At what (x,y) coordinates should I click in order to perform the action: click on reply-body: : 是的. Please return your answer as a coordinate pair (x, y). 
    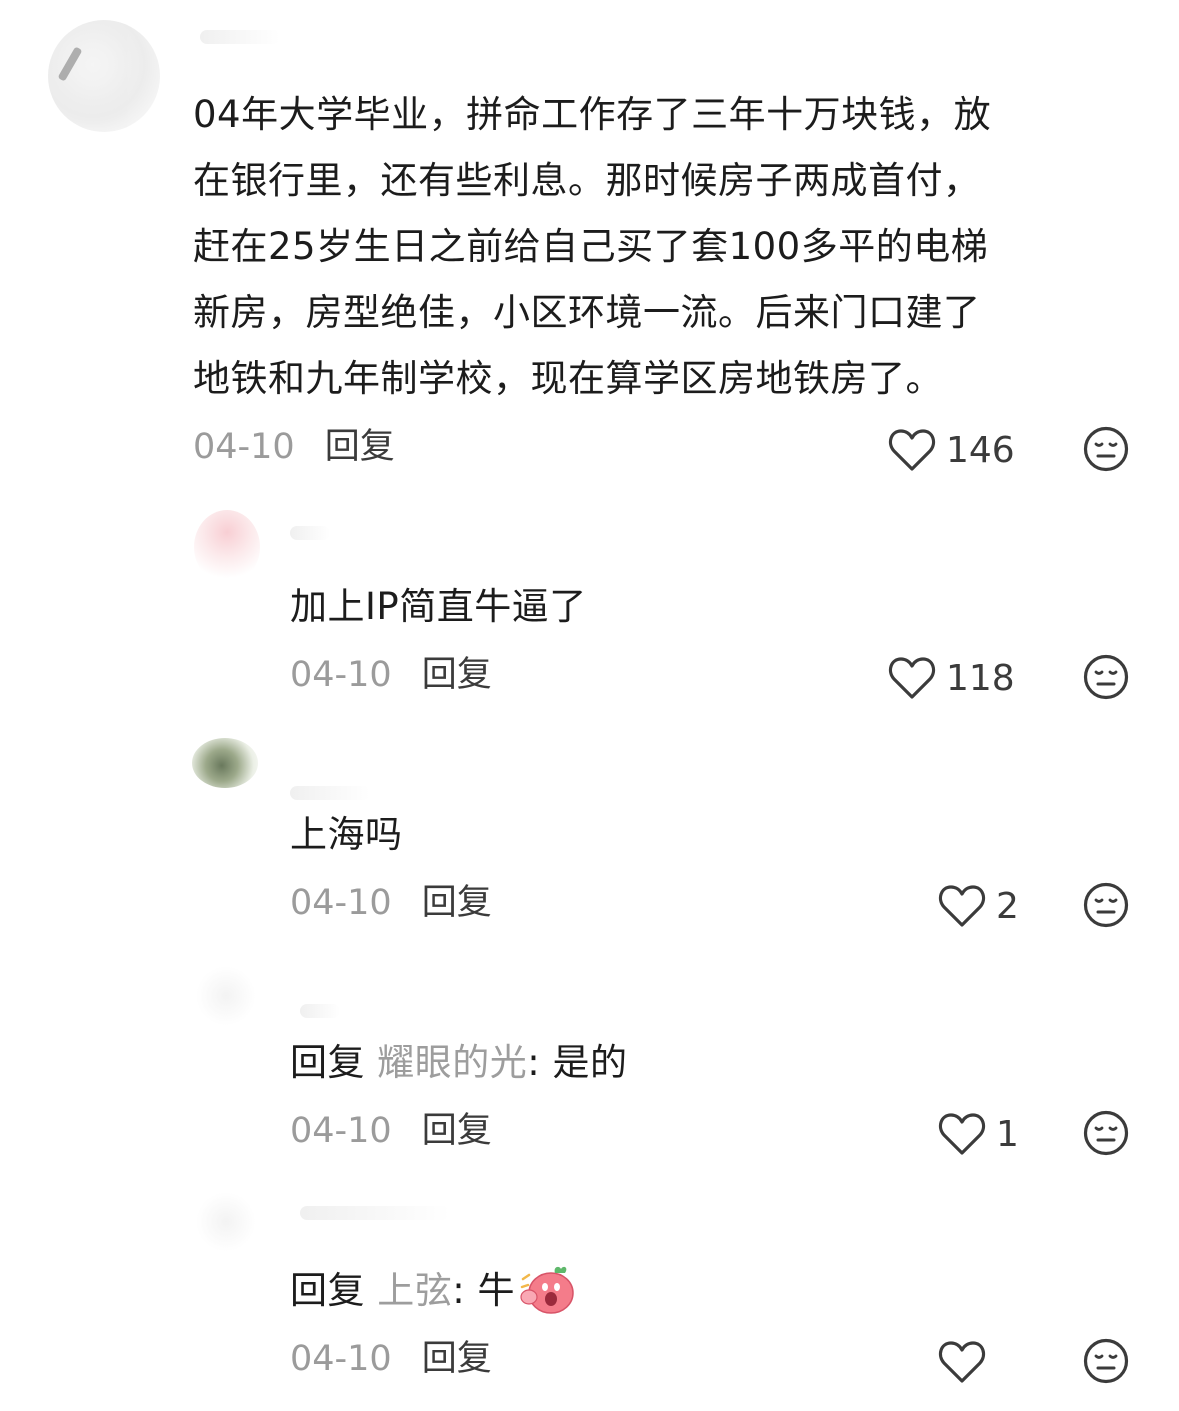
    Looking at the image, I should click on (577, 1062).